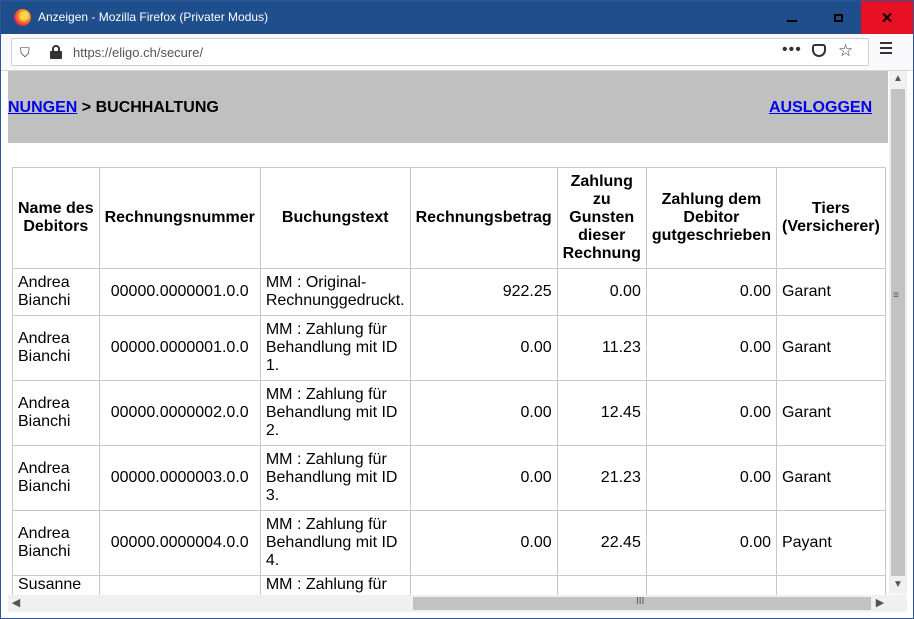 Image resolution: width=914 pixels, height=619 pixels. What do you see at coordinates (272, 560) in the screenshot?
I see `cell-text: 4.` at bounding box center [272, 560].